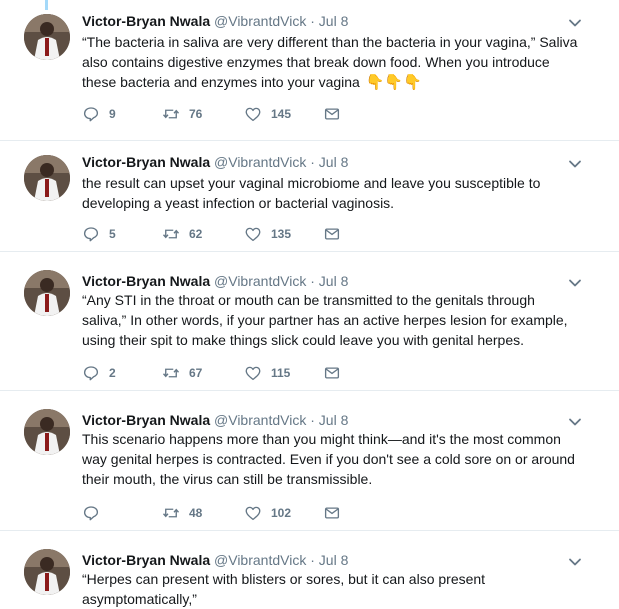 This screenshot has width=619, height=609. I want to click on reply-button, so click(95, 513).